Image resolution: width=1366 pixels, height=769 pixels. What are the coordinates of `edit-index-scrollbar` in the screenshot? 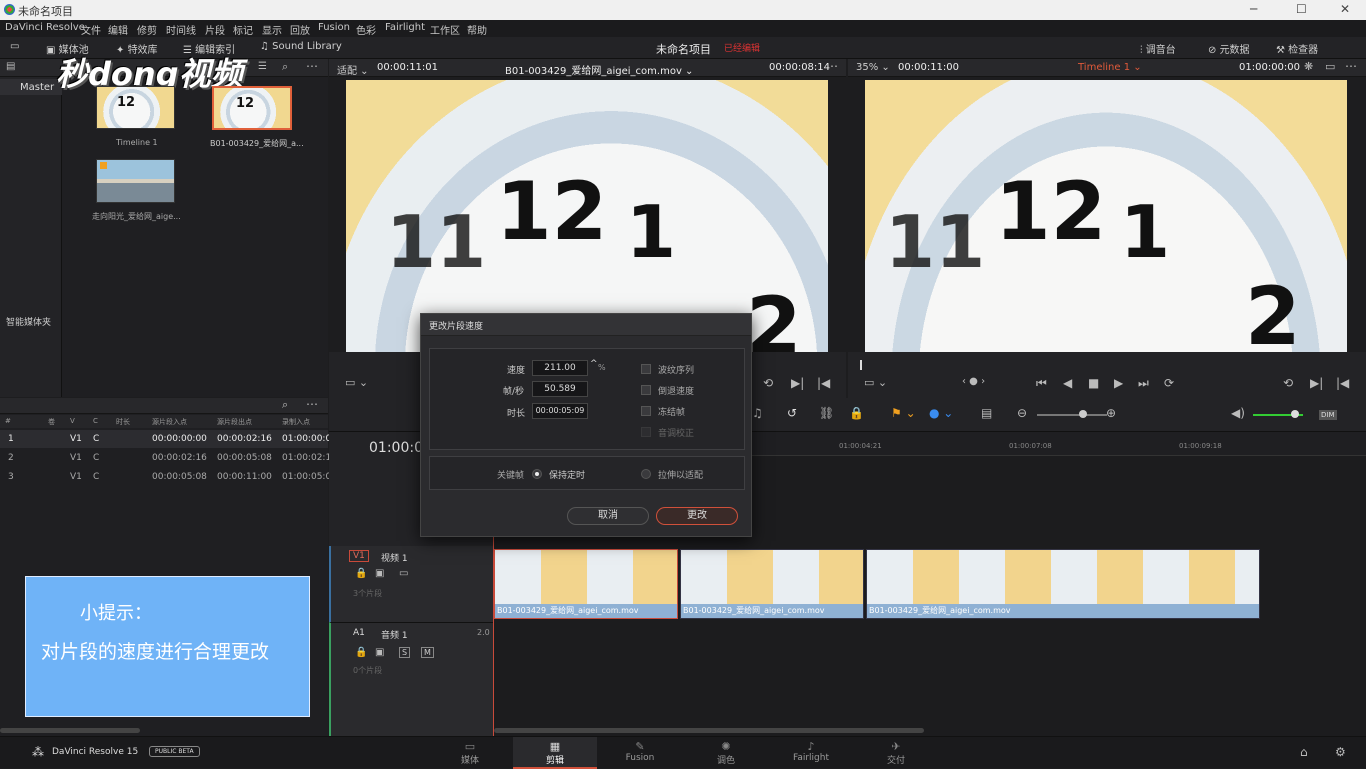 It's located at (70, 730).